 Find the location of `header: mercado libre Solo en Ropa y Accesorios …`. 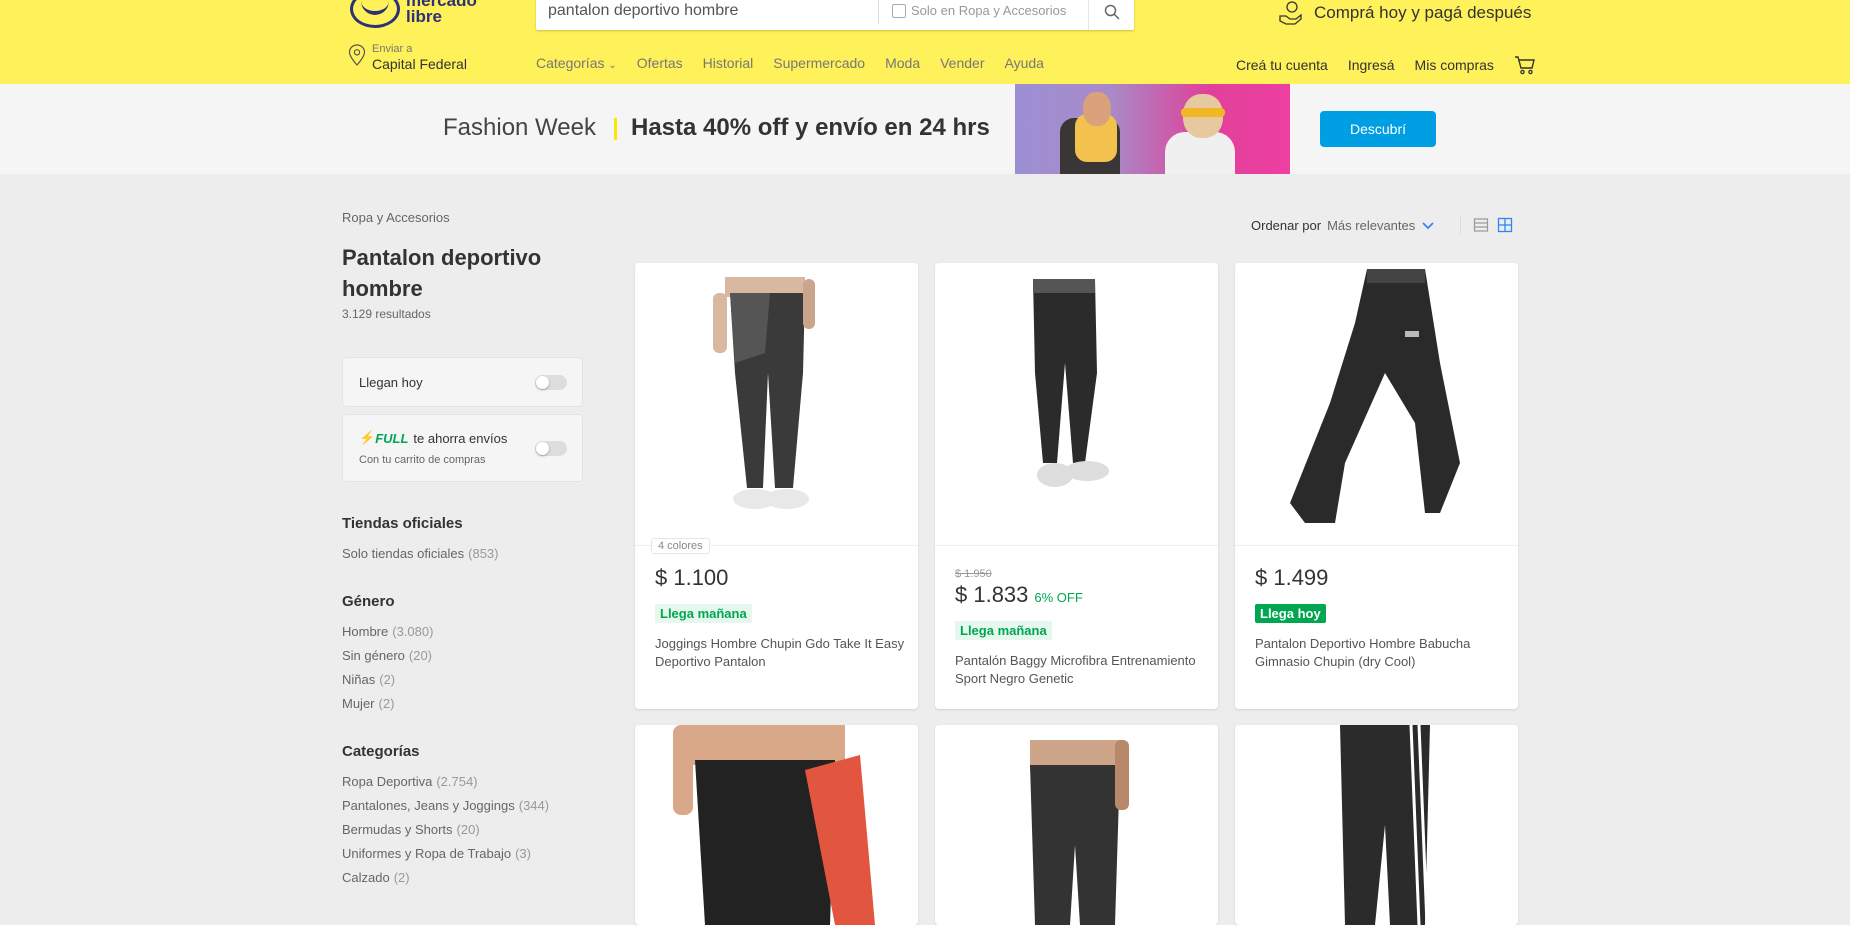

header: mercado libre Solo en Ropa y Accesorios … is located at coordinates (925, 42).